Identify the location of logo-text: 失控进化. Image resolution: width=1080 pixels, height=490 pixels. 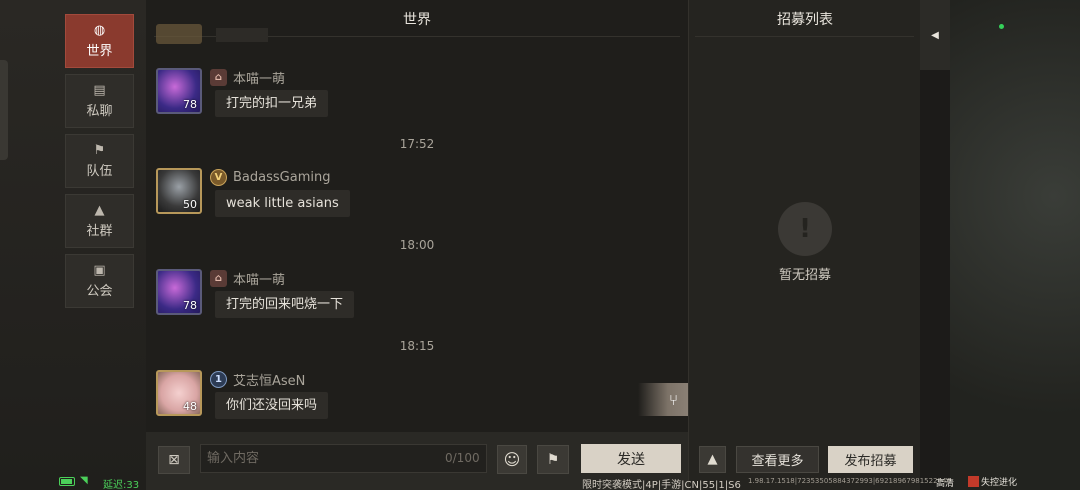
(999, 483).